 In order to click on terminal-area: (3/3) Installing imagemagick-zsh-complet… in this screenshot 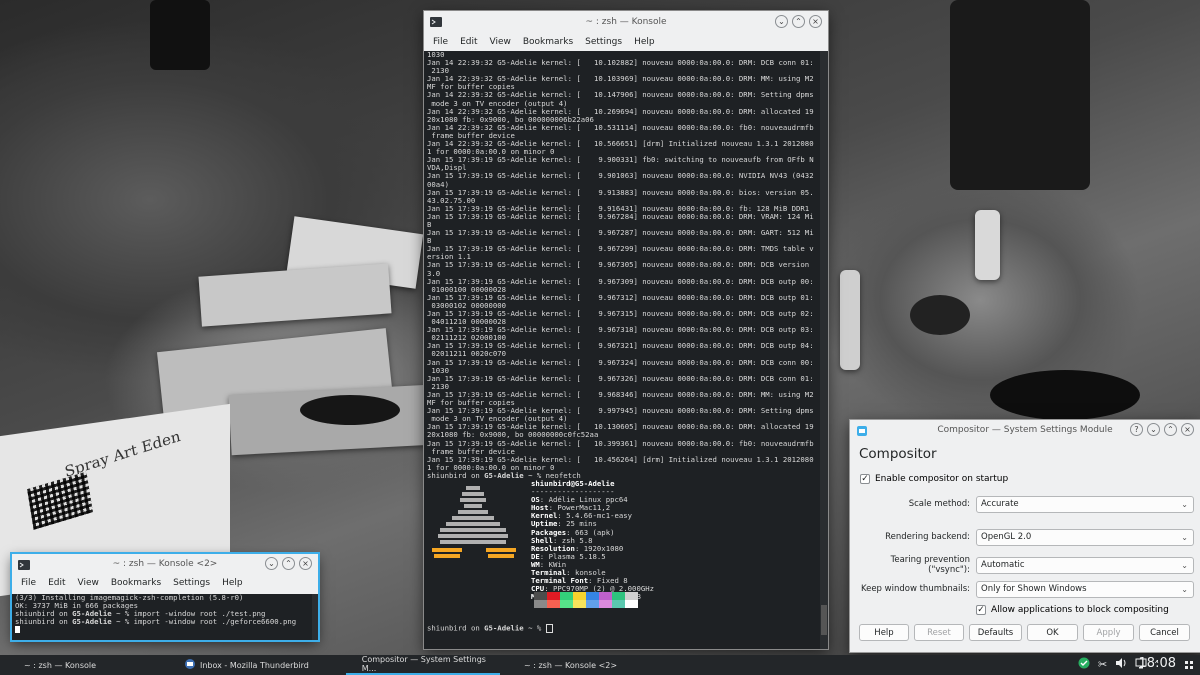, I will do `click(165, 617)`.